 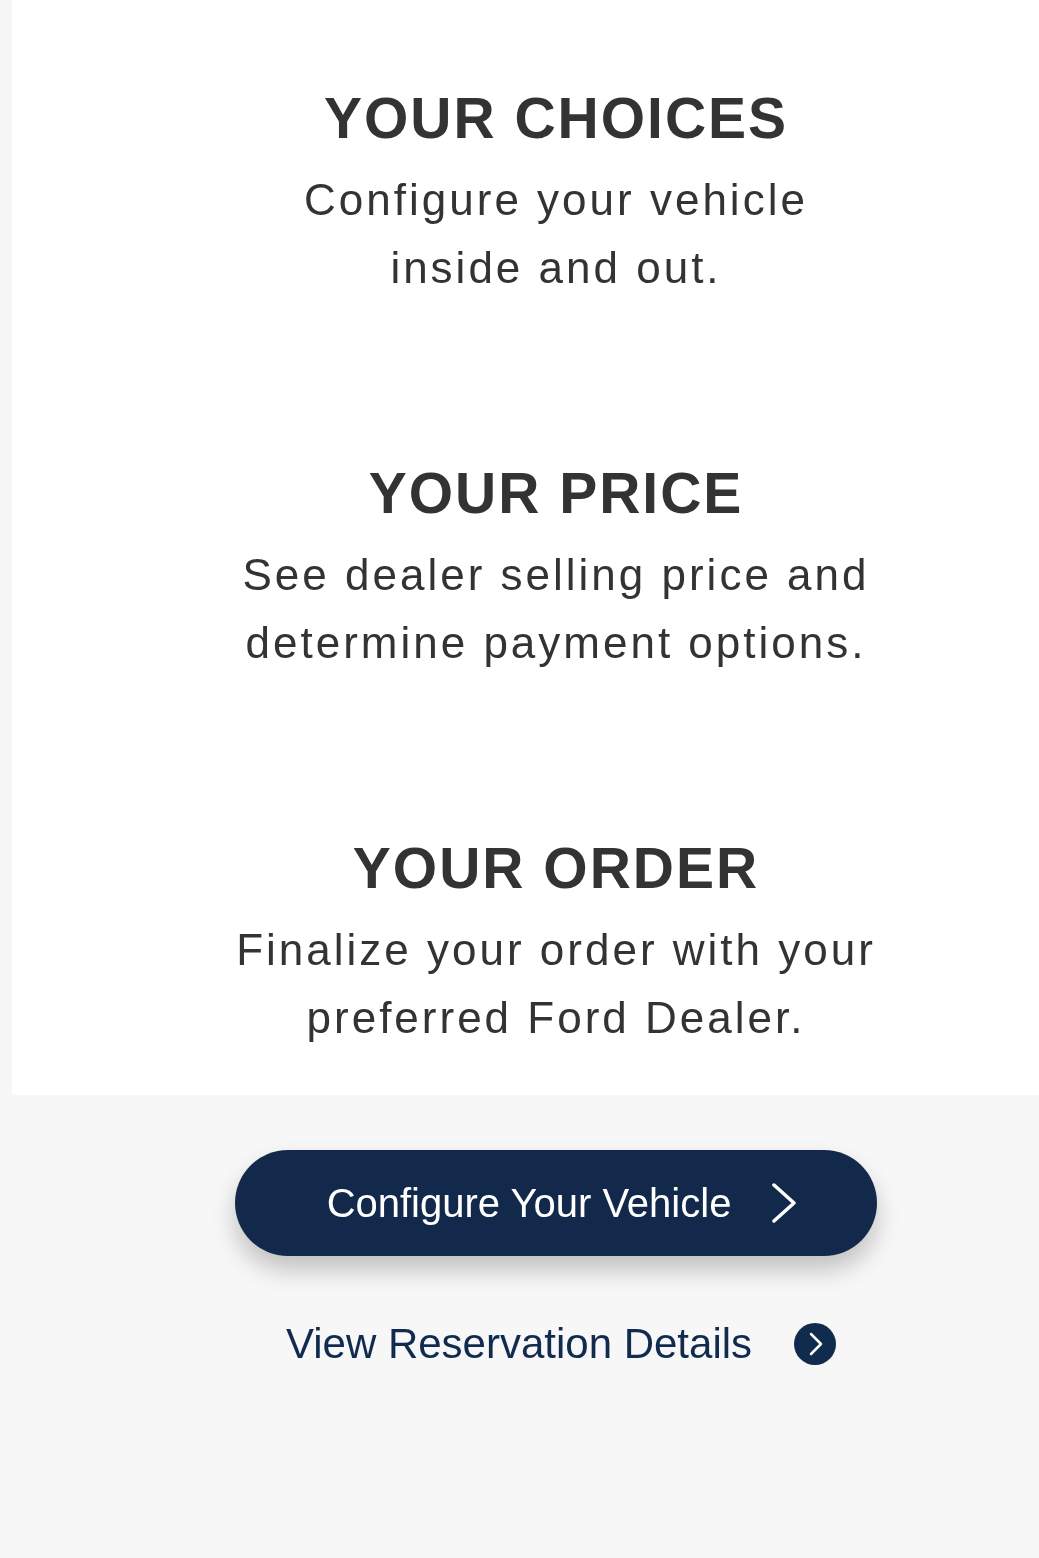 What do you see at coordinates (815, 1344) in the screenshot?
I see `chevron-circle-icon` at bounding box center [815, 1344].